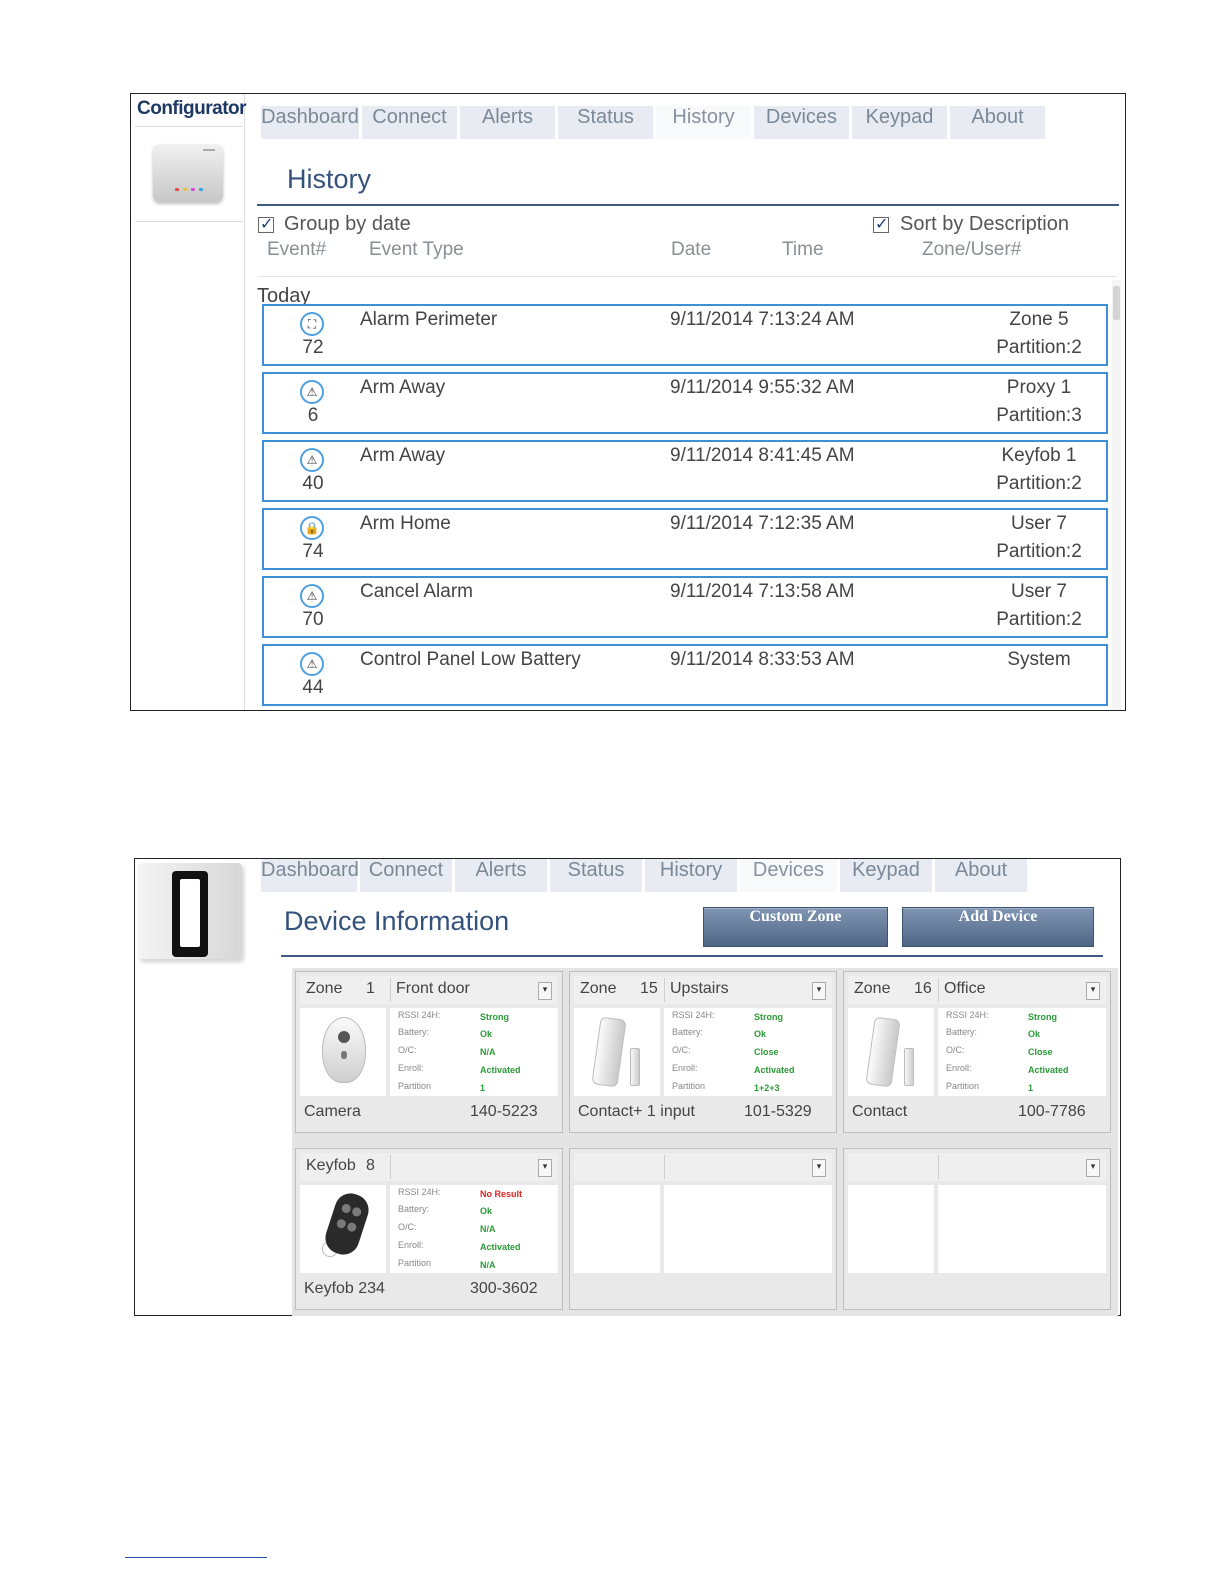 The width and height of the screenshot is (1224, 1584). Describe the element at coordinates (370, 1165) in the screenshot. I see `device-number: 8` at that location.